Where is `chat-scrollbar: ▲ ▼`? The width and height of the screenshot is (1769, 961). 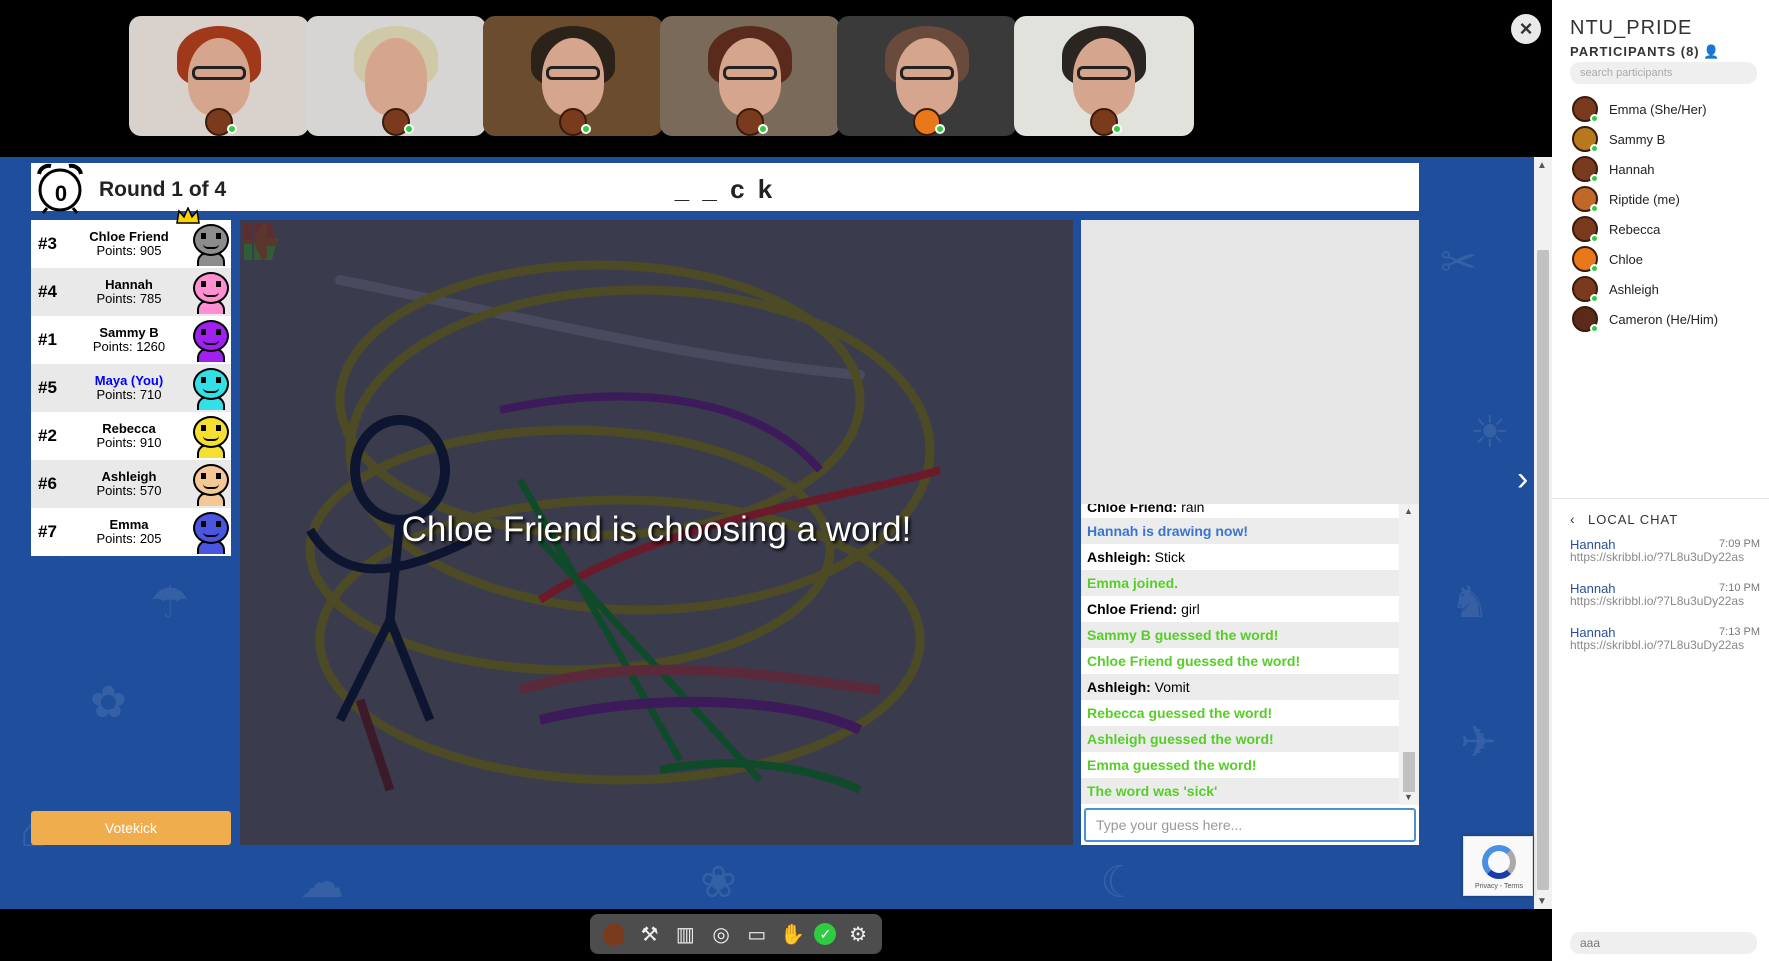
chat-scrollbar: ▲ ▼ is located at coordinates (1409, 654).